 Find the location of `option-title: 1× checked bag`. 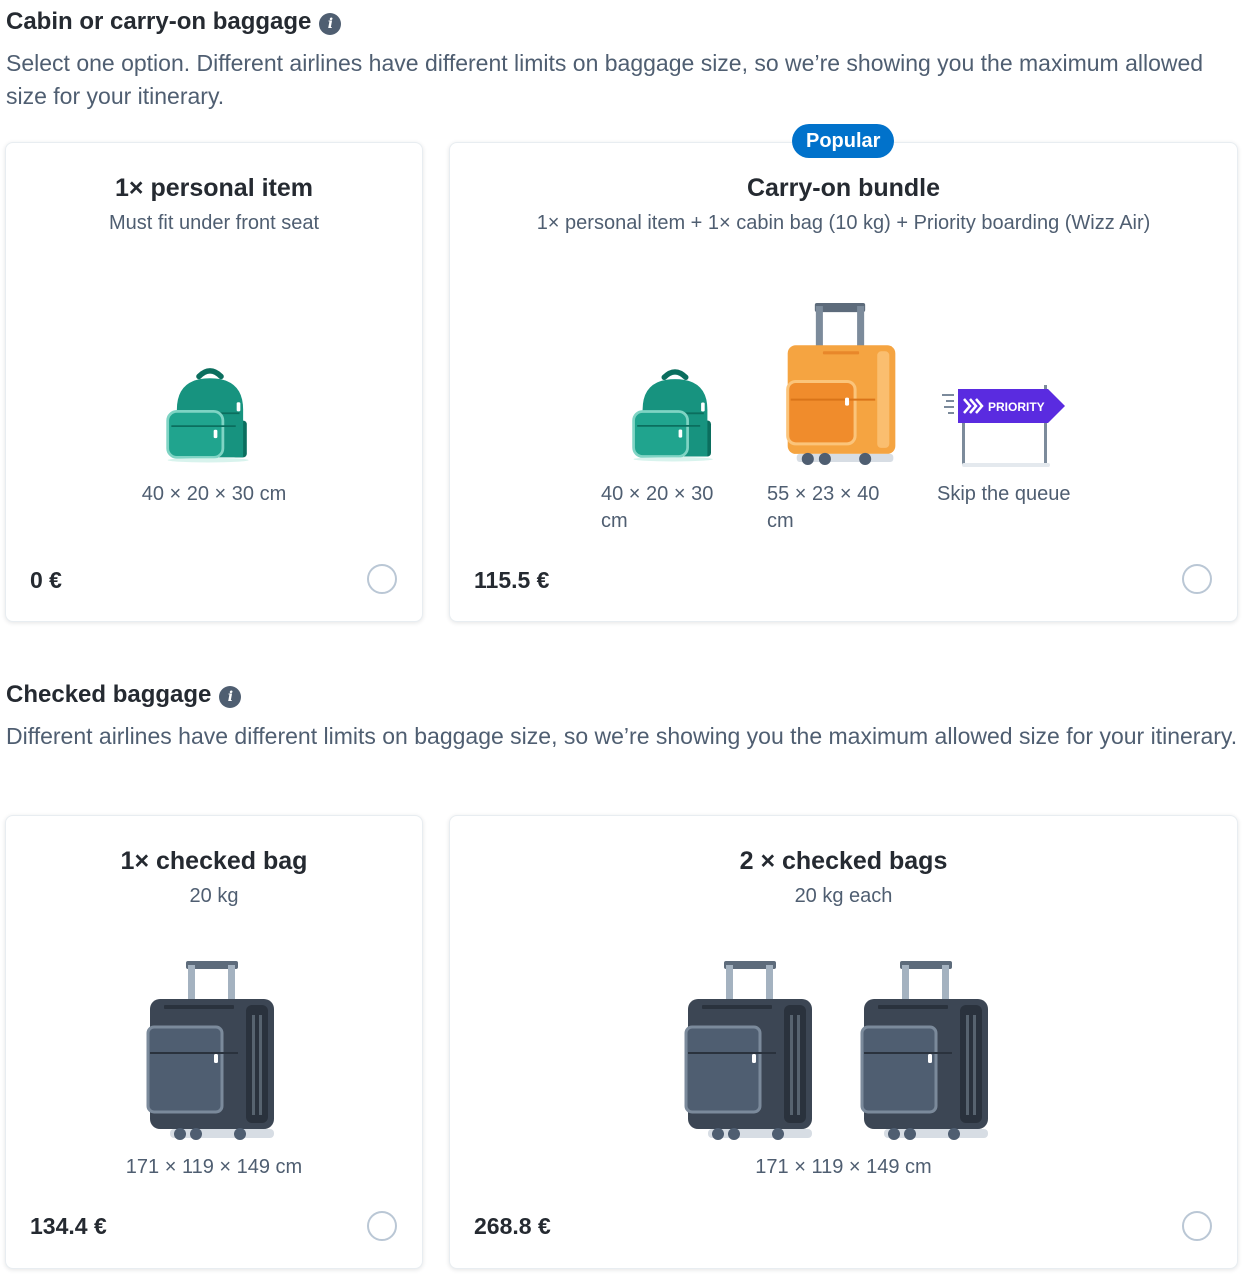

option-title: 1× checked bag is located at coordinates (214, 861).